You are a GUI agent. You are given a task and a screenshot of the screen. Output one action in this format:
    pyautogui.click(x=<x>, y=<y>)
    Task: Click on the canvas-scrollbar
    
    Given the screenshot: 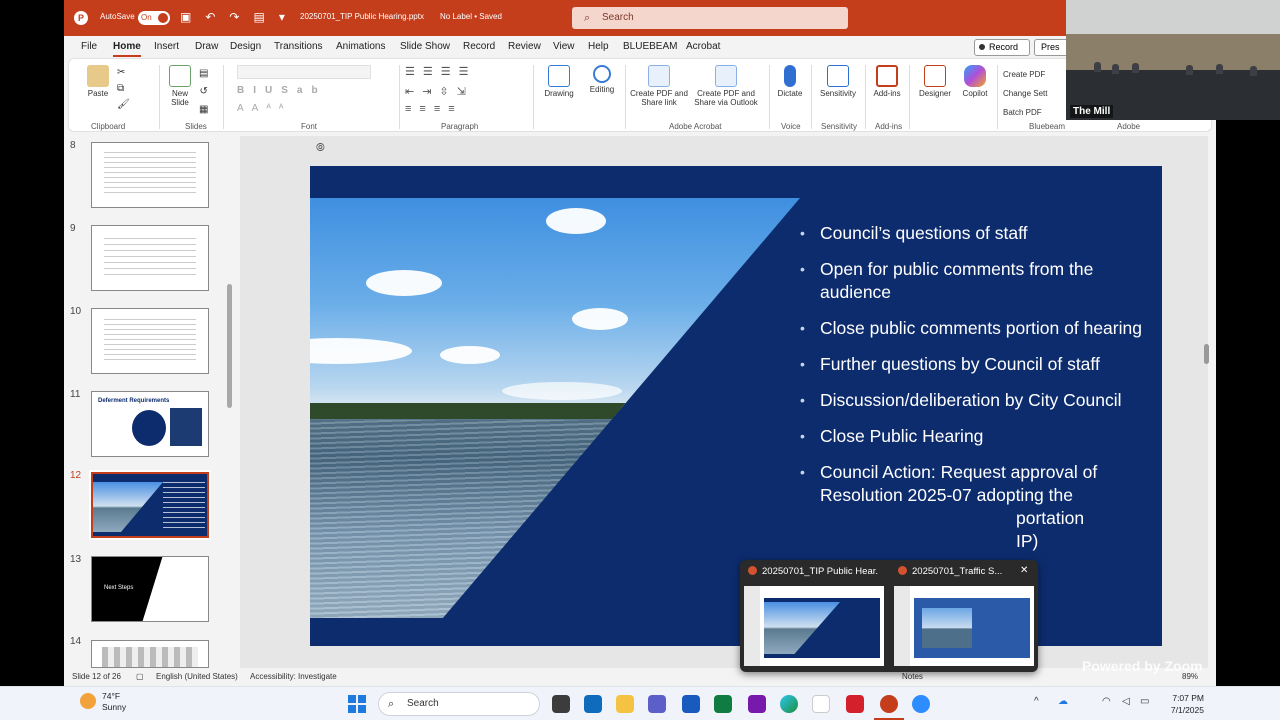 What is the action you would take?
    pyautogui.click(x=1208, y=402)
    